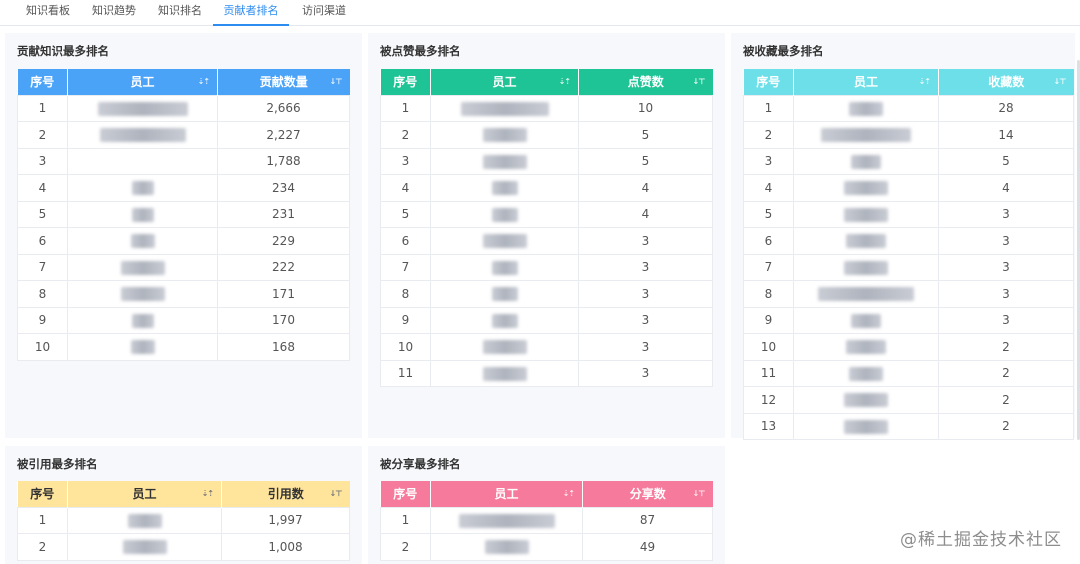  Describe the element at coordinates (908, 426) in the screenshot. I see `table-row: 13 2` at that location.